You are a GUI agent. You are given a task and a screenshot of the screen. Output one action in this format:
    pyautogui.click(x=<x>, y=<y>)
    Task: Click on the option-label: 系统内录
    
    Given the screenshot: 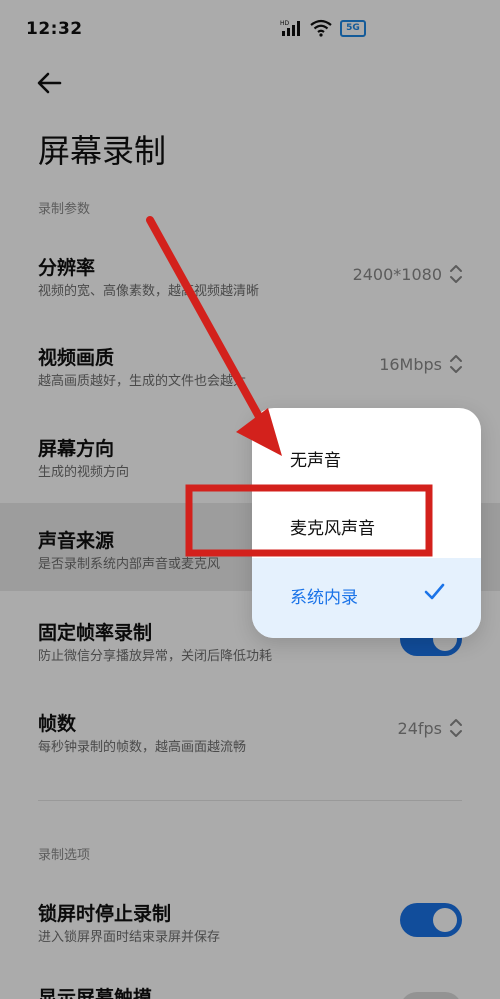 What is the action you would take?
    pyautogui.click(x=324, y=598)
    